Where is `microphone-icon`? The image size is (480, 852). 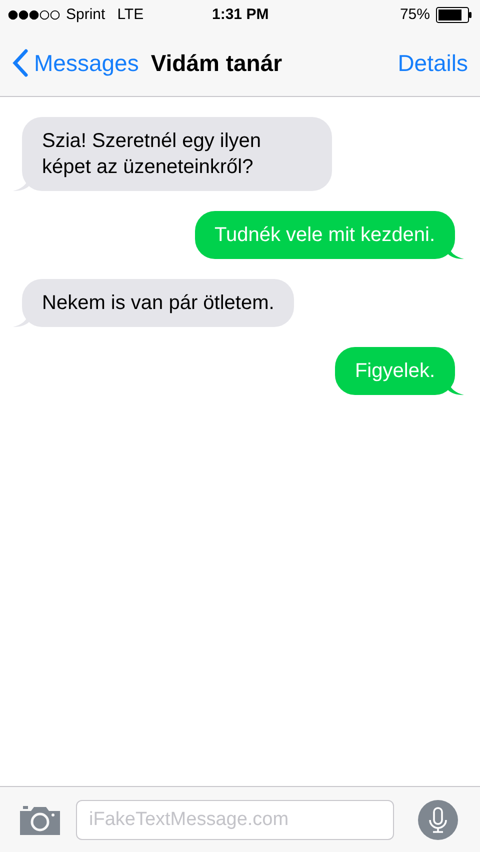 microphone-icon is located at coordinates (438, 820).